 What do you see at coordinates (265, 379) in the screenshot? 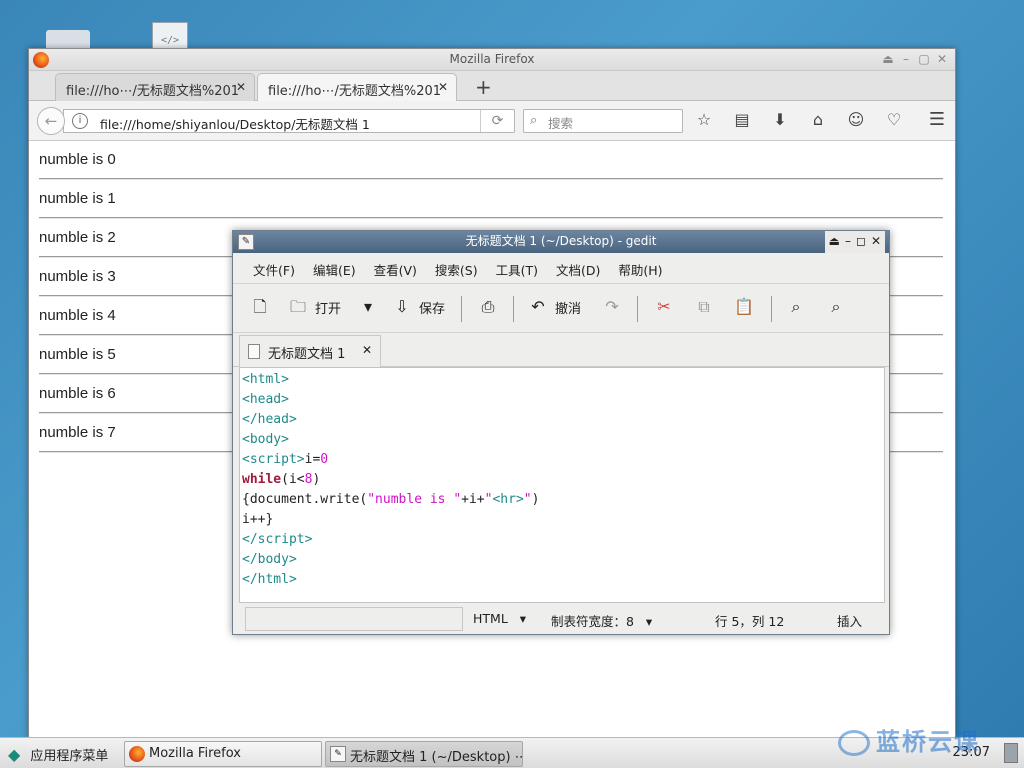
I see `code-line: <html>` at bounding box center [265, 379].